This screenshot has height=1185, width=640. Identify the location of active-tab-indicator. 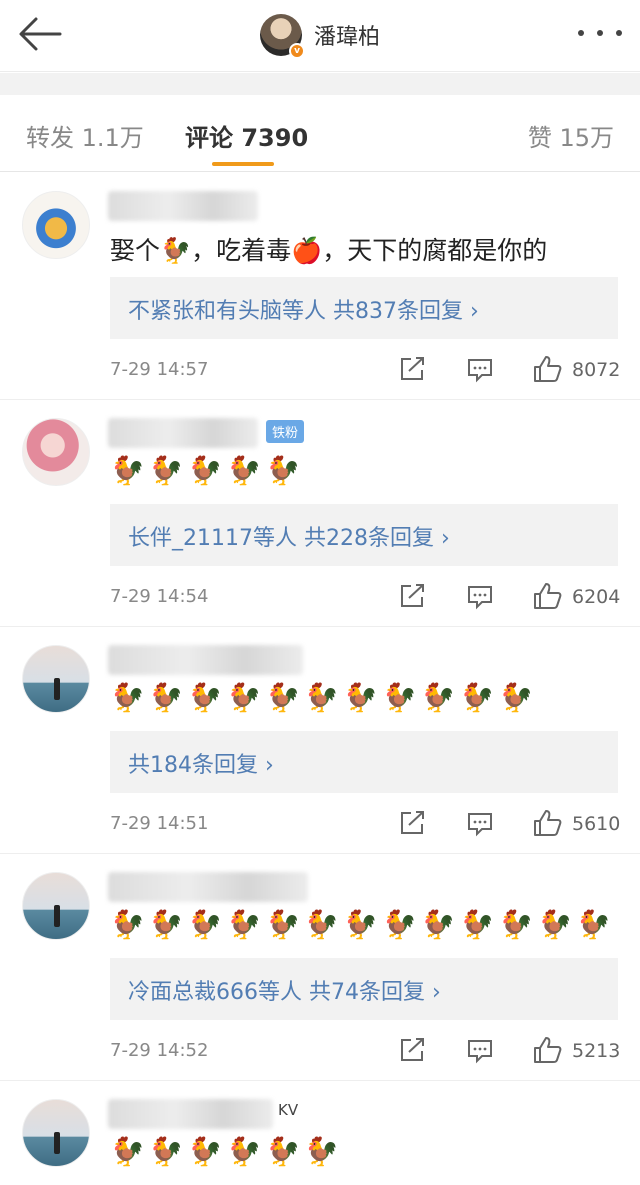
(243, 164).